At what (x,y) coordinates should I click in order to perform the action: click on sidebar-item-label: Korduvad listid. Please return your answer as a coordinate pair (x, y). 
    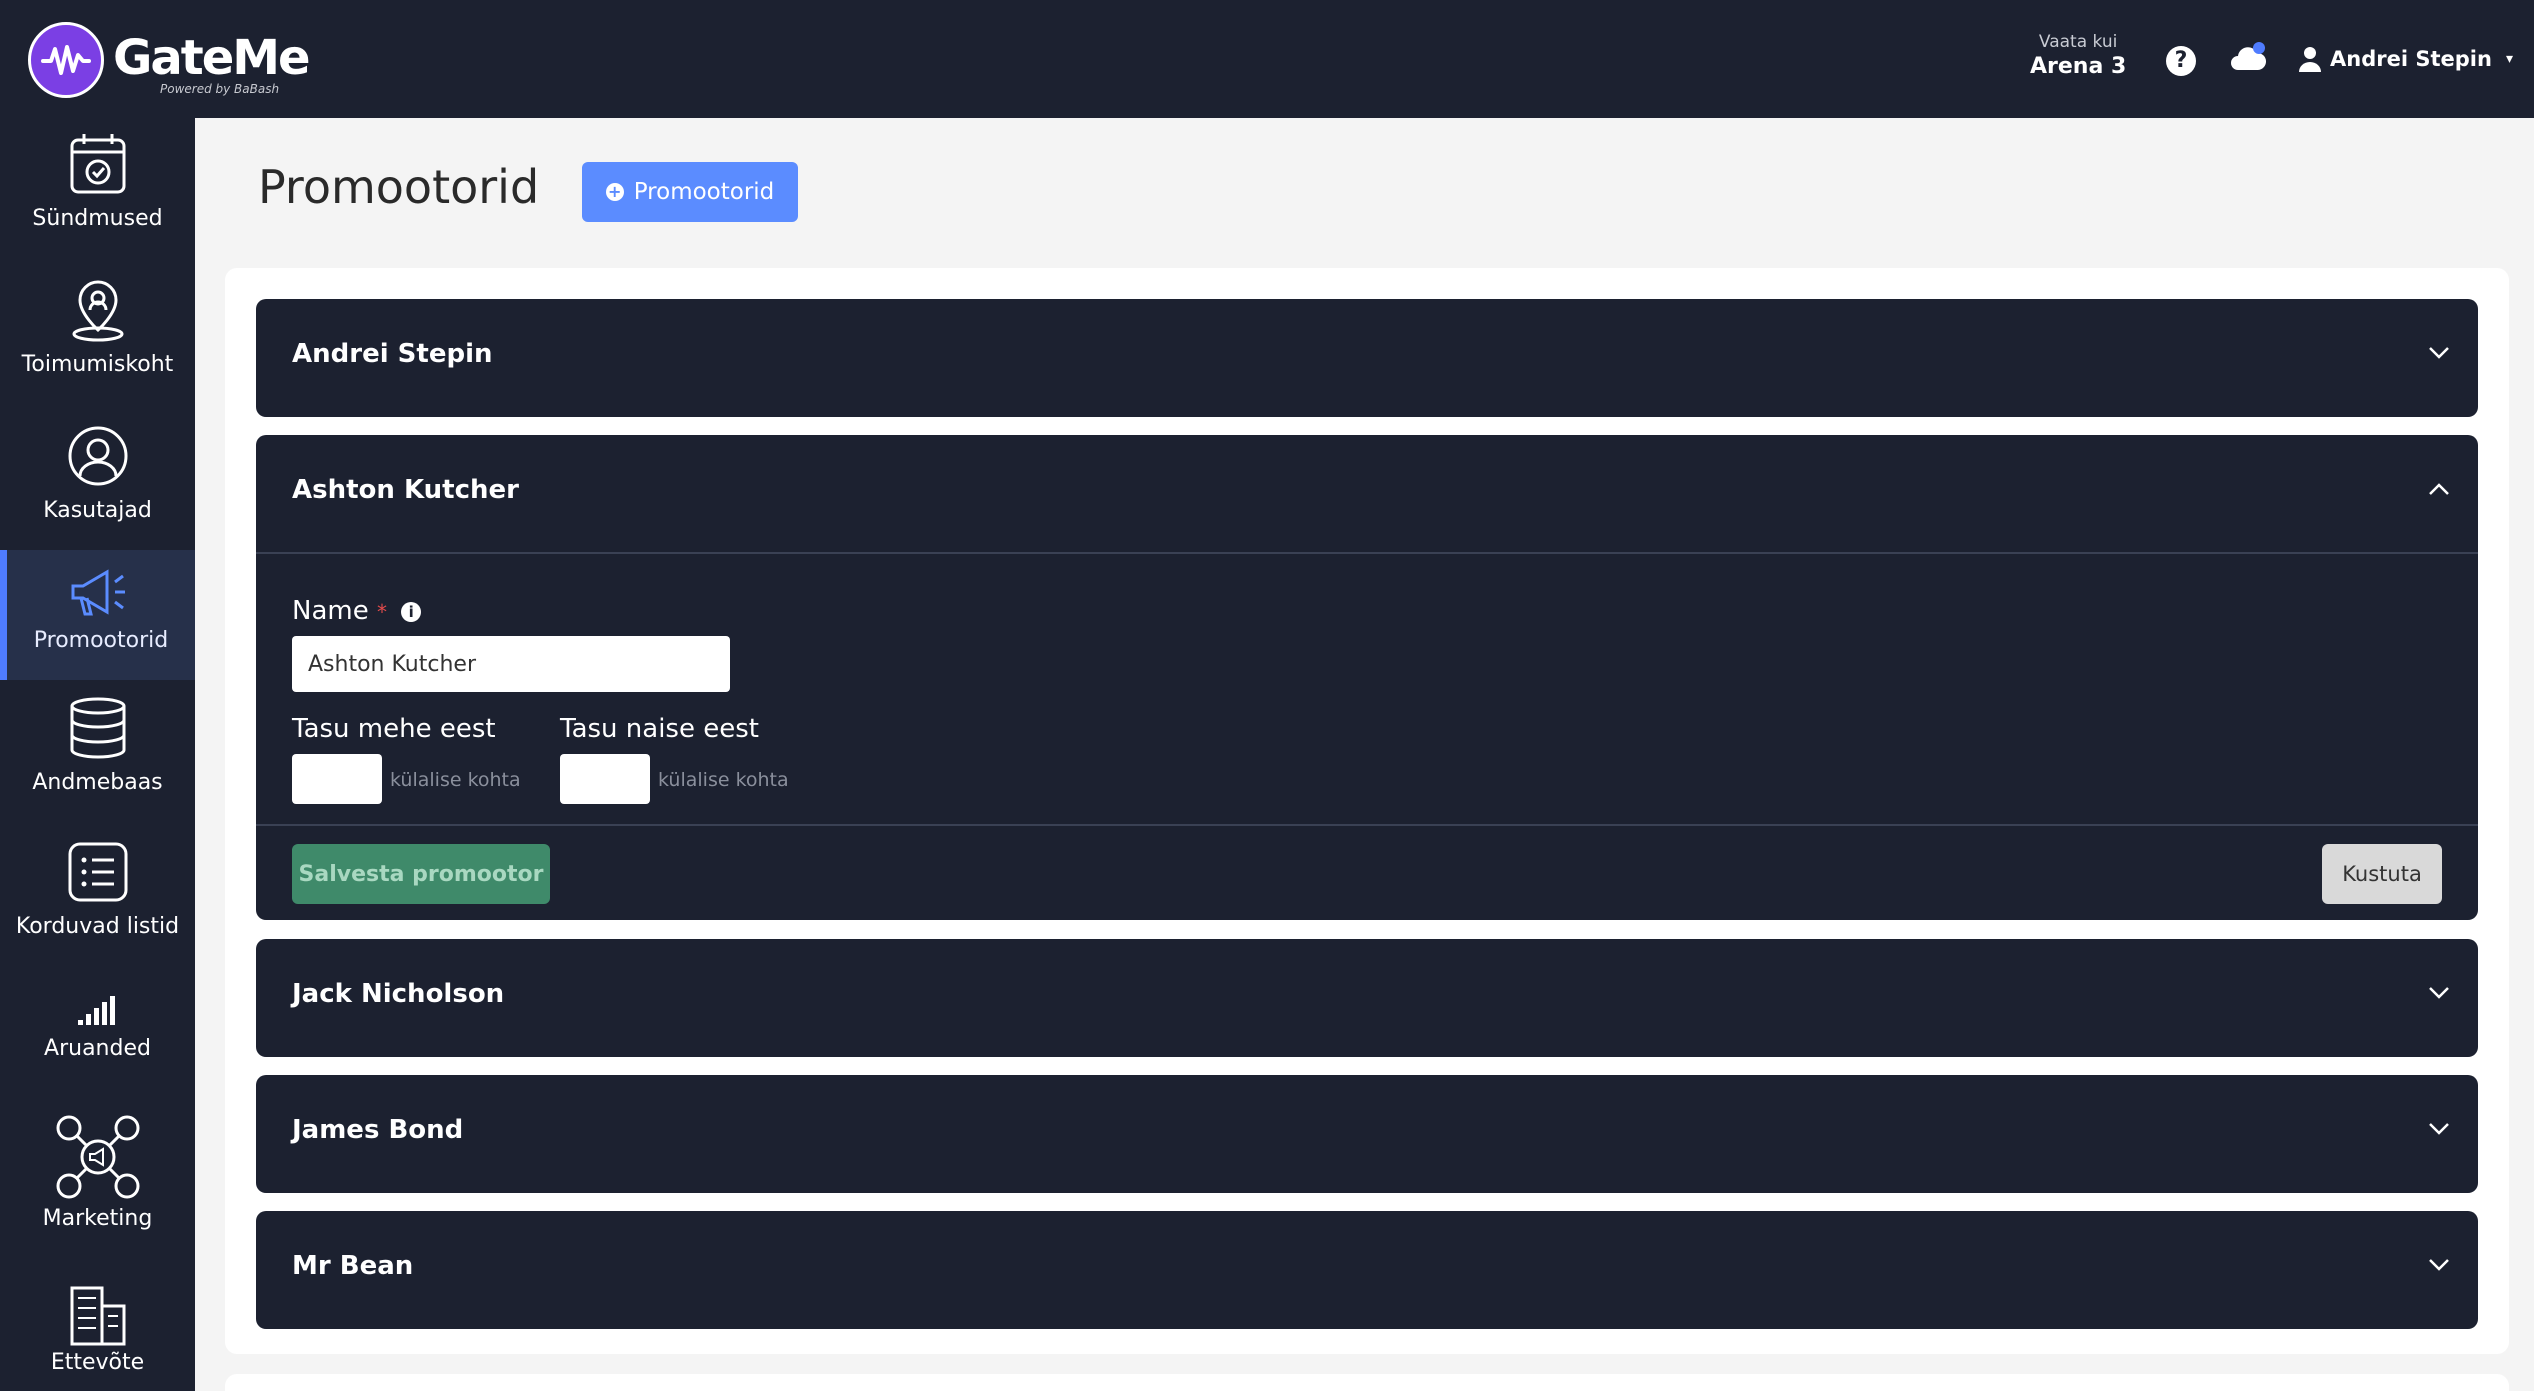
    Looking at the image, I should click on (97, 926).